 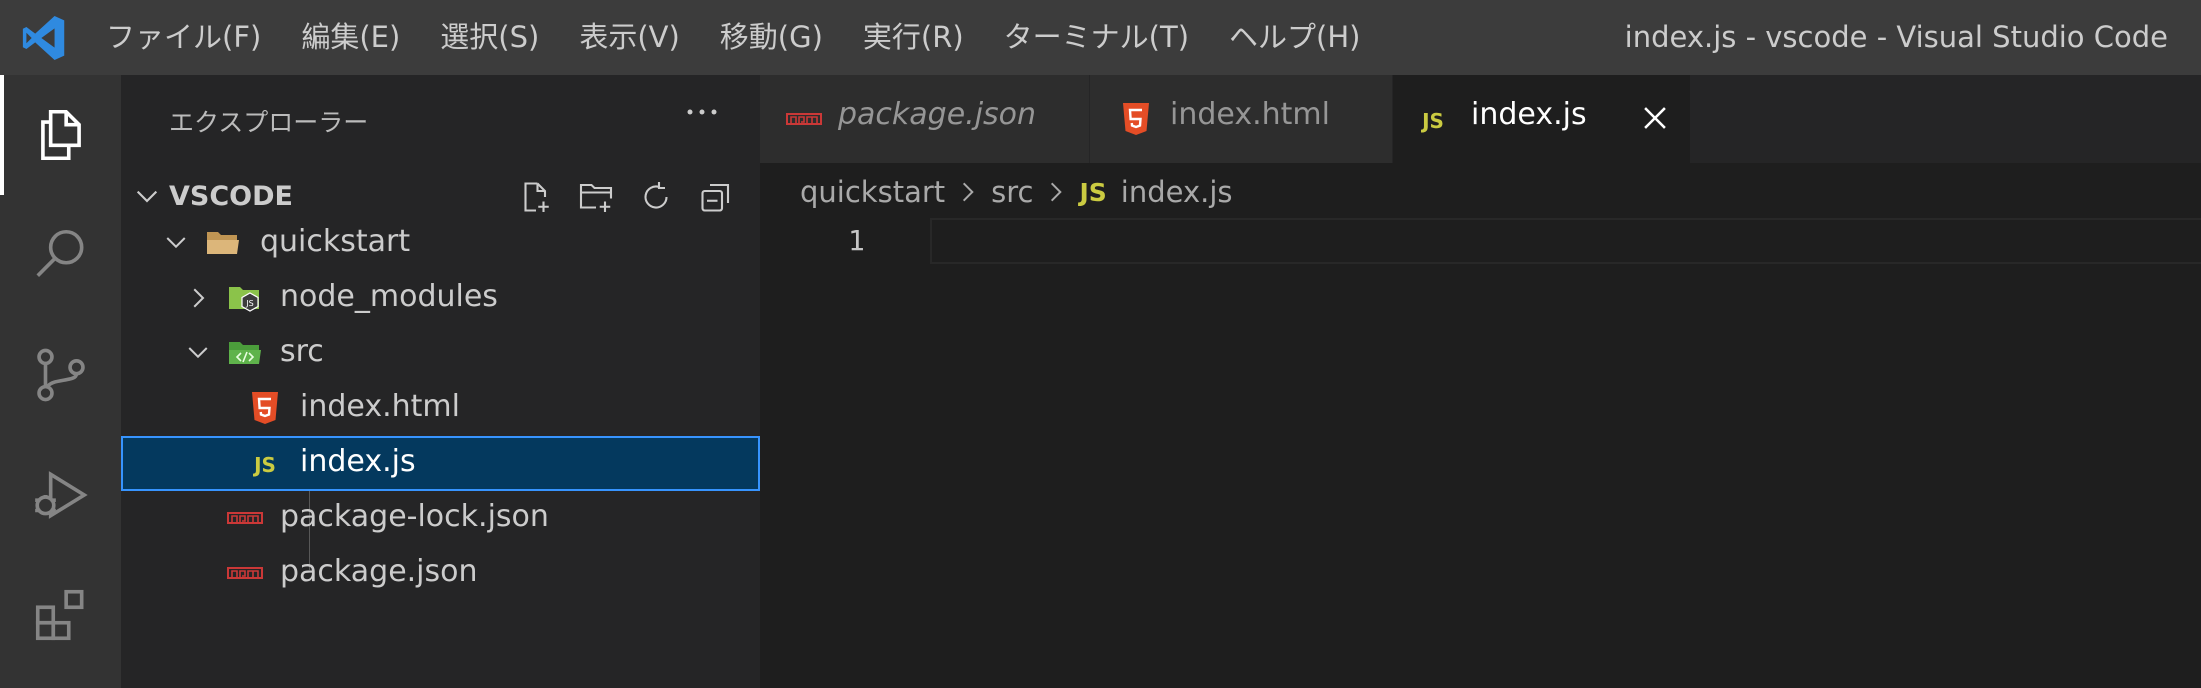 What do you see at coordinates (1096, 37) in the screenshot?
I see `menu-terminal: ターミナル(T)` at bounding box center [1096, 37].